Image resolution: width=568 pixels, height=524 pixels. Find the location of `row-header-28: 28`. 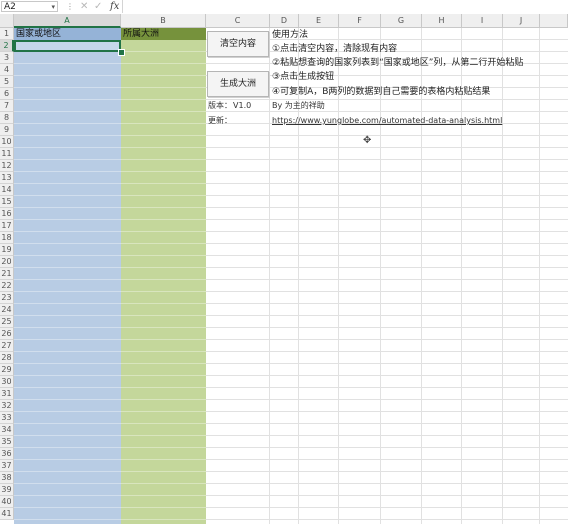

row-header-28: 28 is located at coordinates (7, 358).